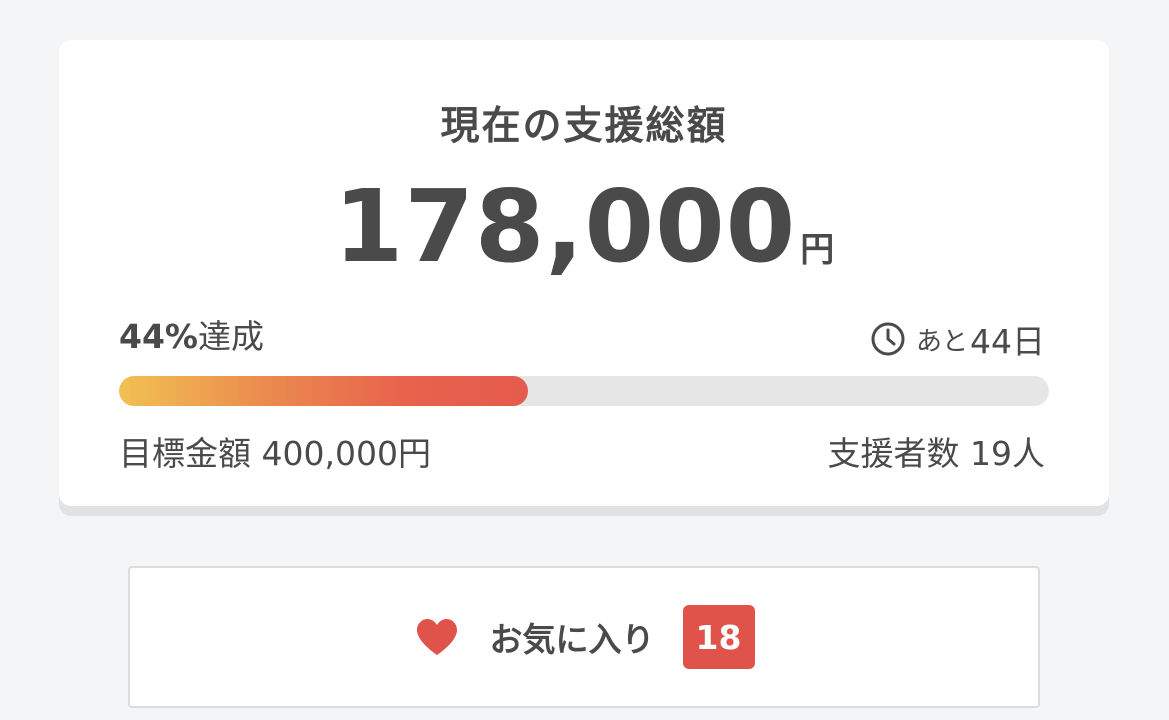  What do you see at coordinates (275, 453) in the screenshot?
I see `goal-amount: 目標金額 400,000円` at bounding box center [275, 453].